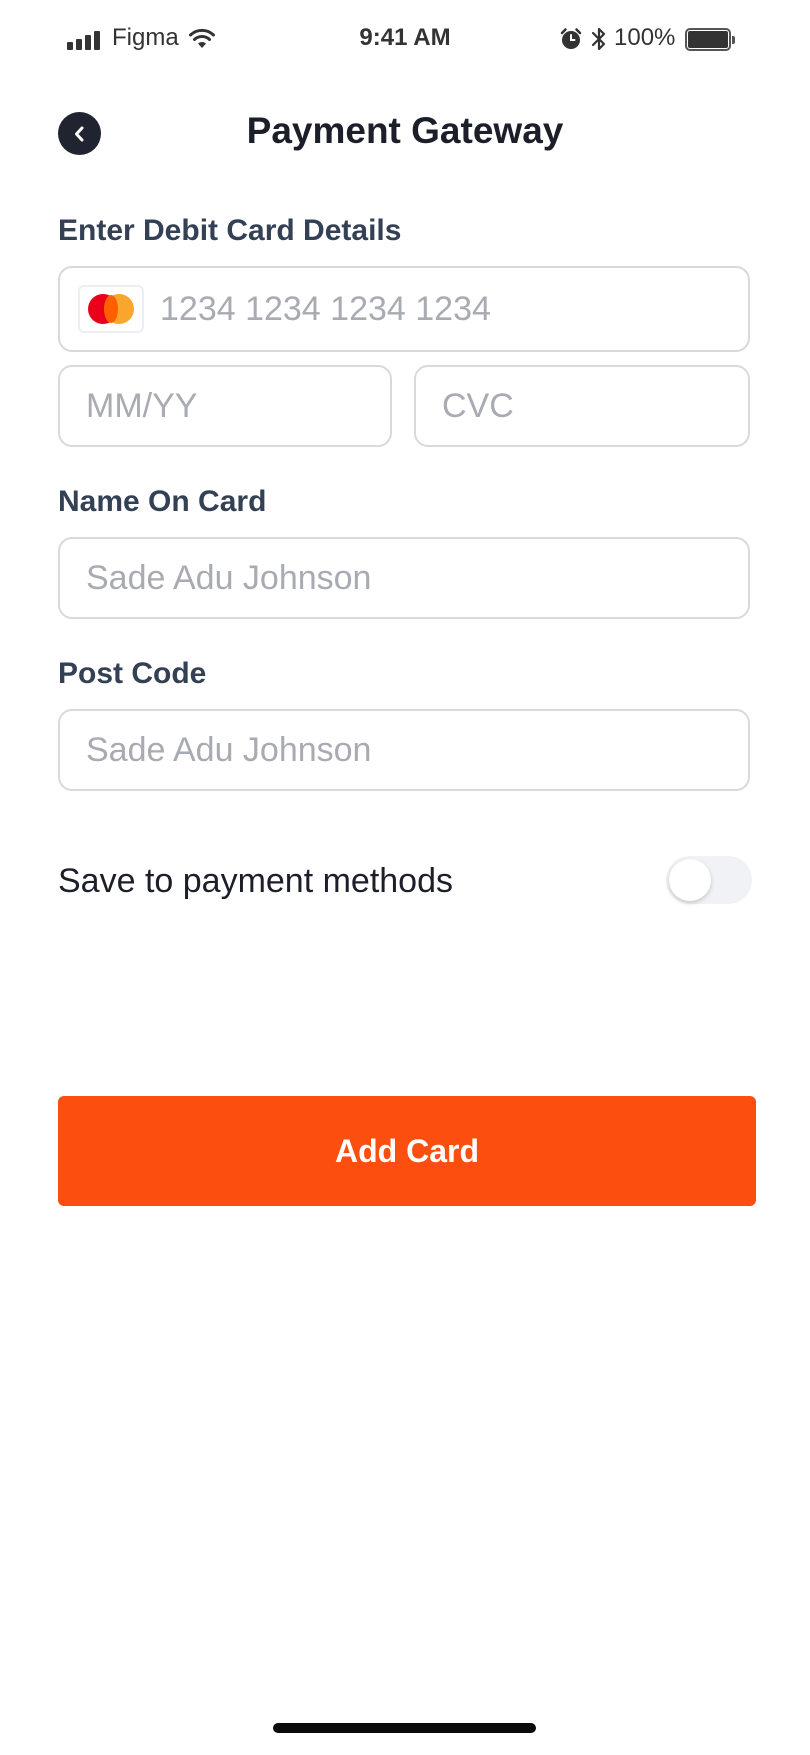 The height and width of the screenshot is (1755, 810). What do you see at coordinates (111, 309) in the screenshot?
I see `mastercard-icon` at bounding box center [111, 309].